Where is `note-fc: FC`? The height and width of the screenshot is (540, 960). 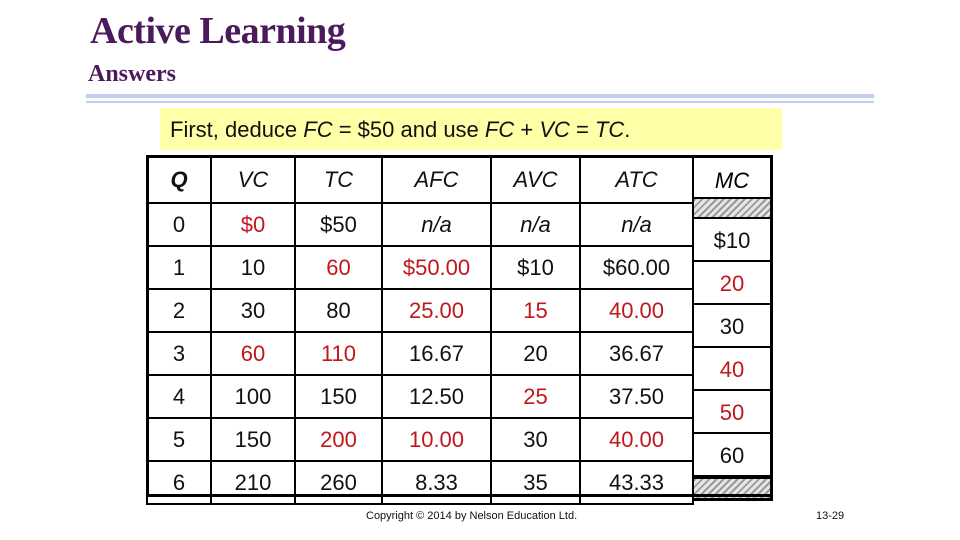 note-fc: FC is located at coordinates (318, 129).